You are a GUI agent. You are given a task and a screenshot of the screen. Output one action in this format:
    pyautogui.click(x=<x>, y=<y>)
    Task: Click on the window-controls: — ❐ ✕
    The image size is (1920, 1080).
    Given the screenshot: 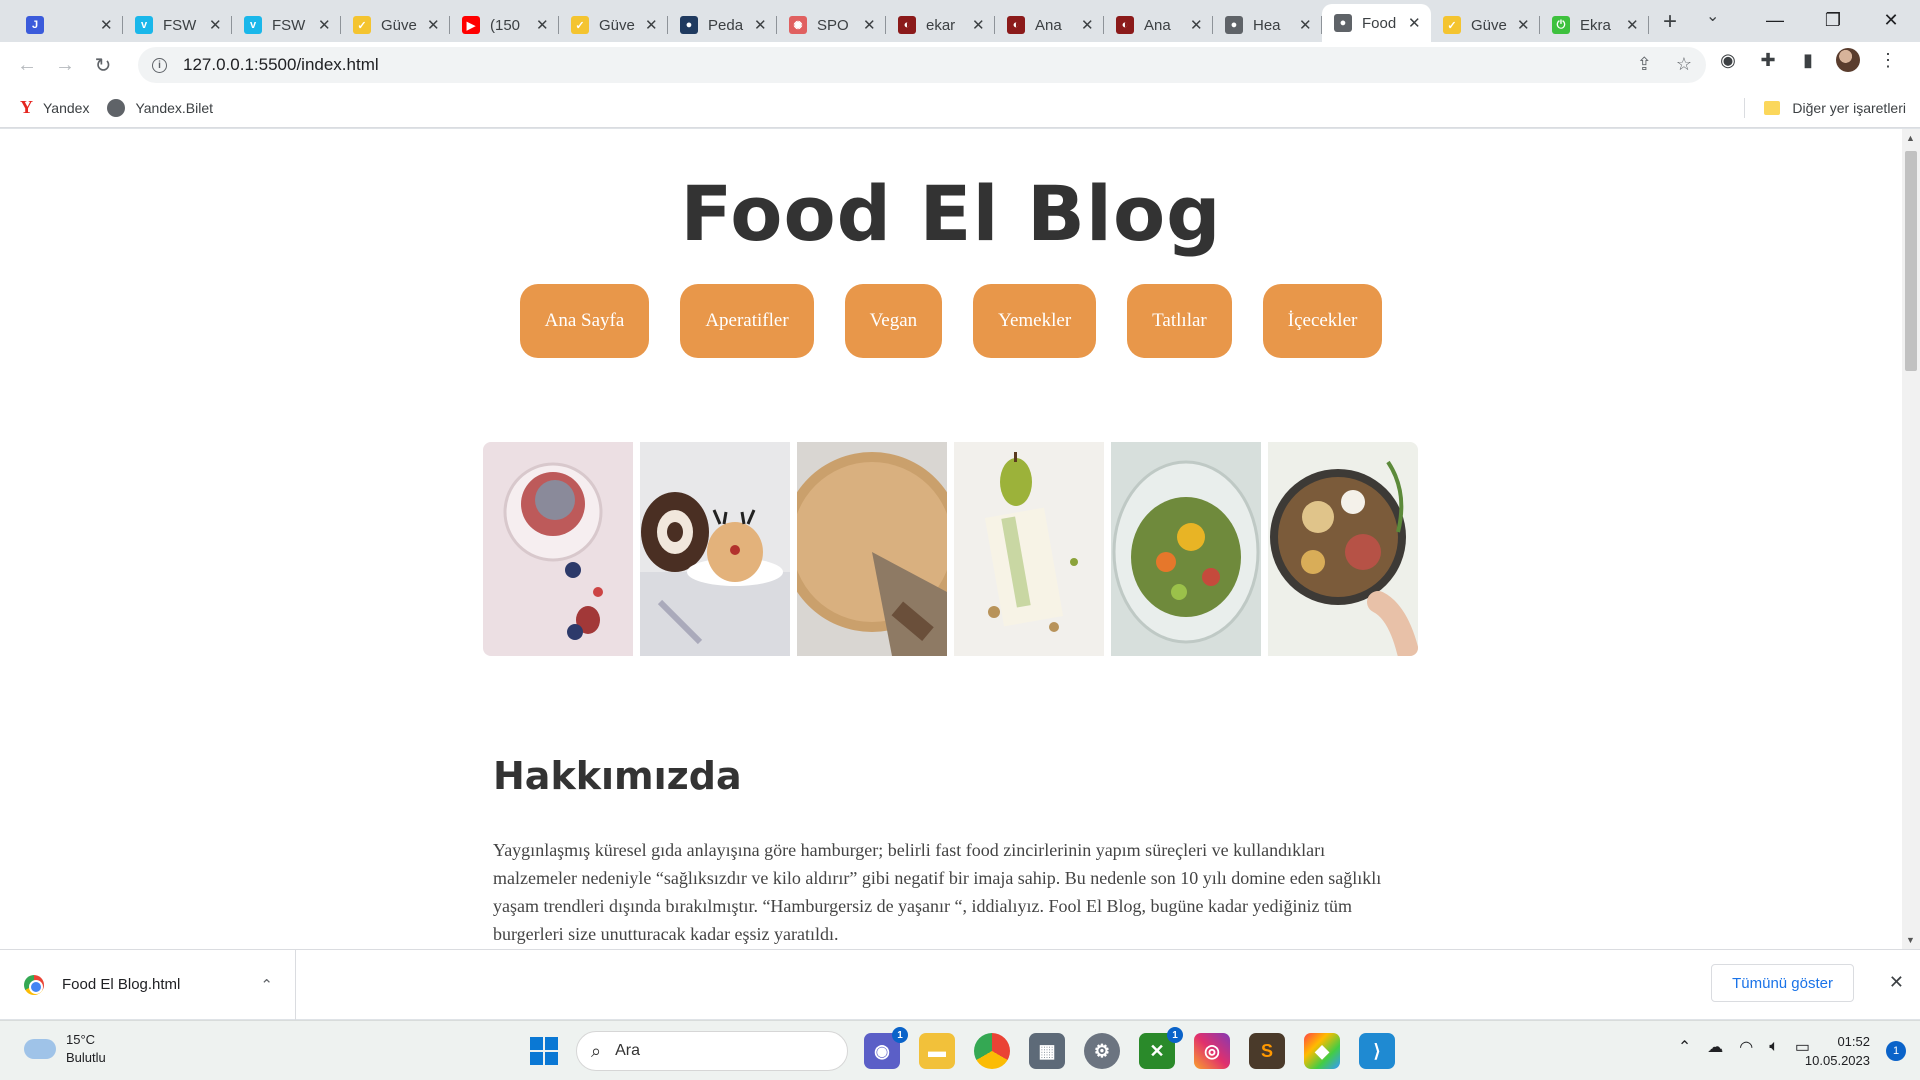 What is the action you would take?
    pyautogui.click(x=1833, y=20)
    